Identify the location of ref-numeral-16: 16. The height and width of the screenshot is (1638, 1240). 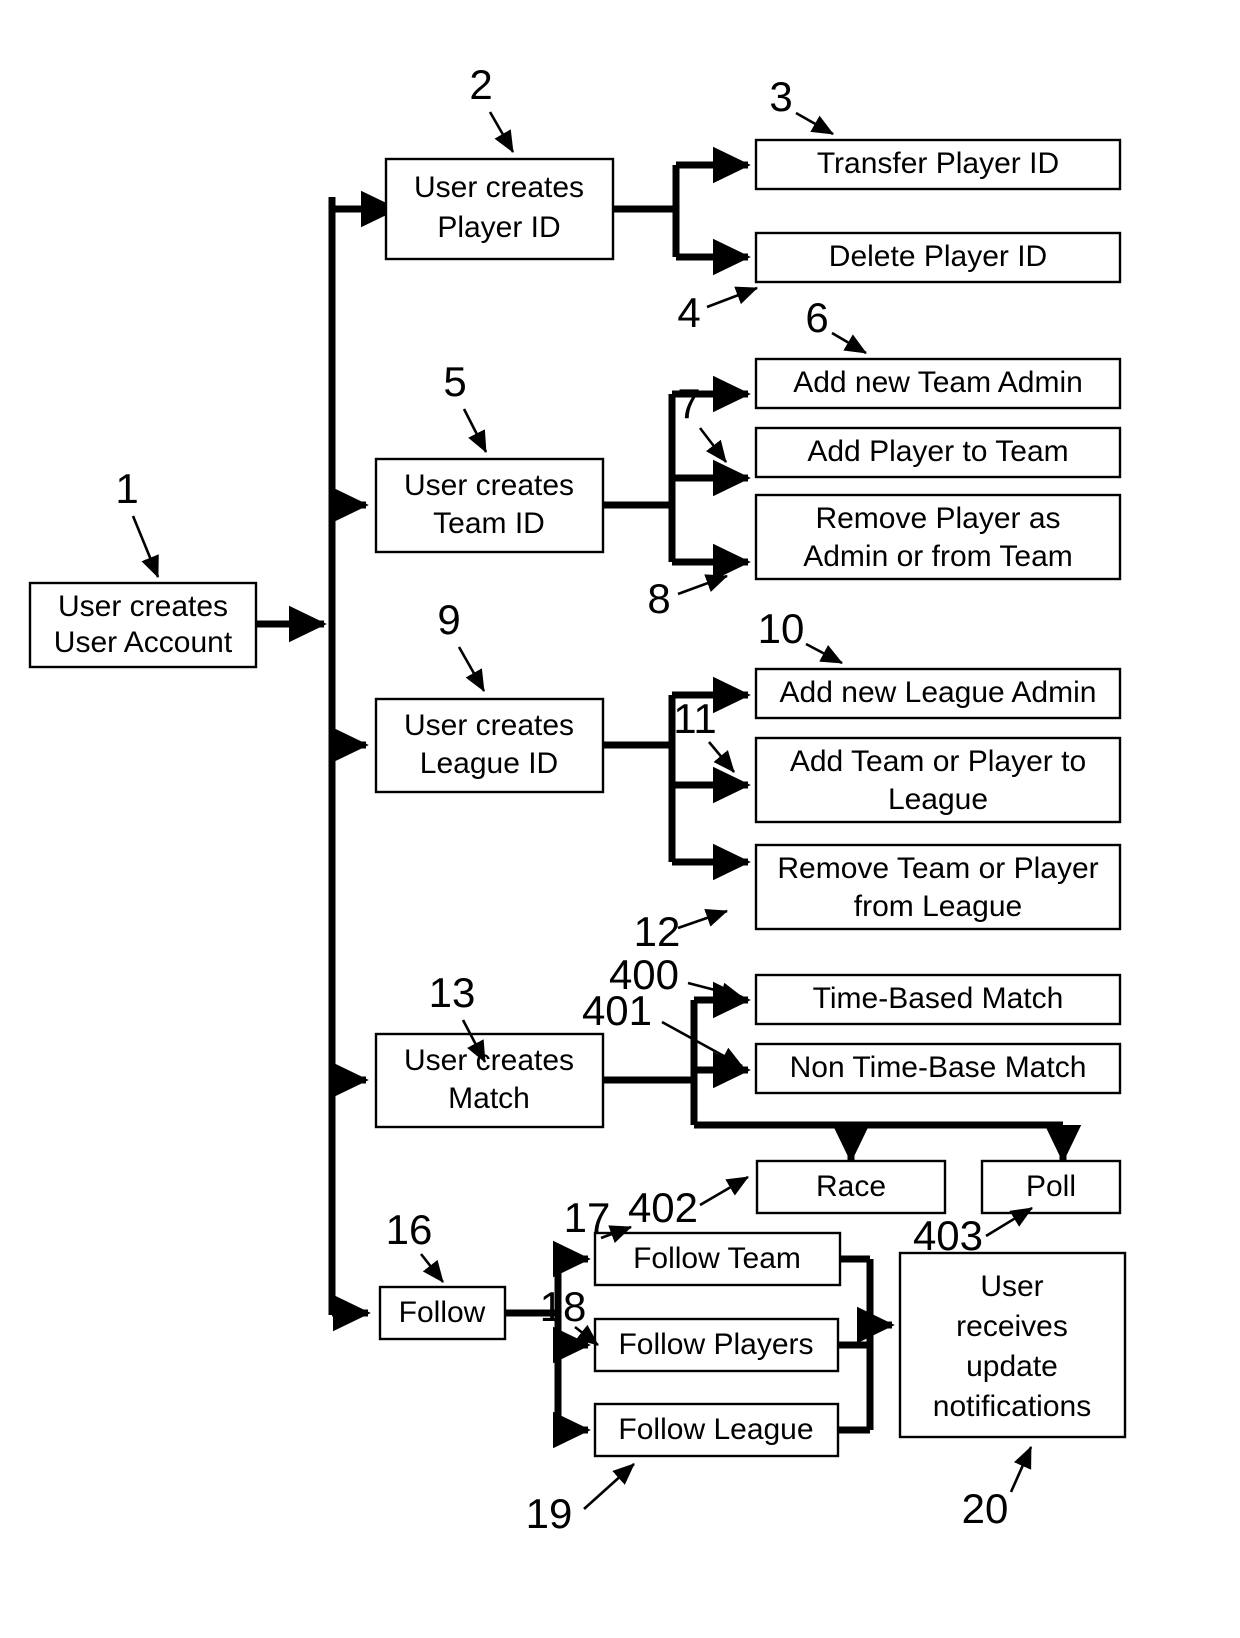
(415, 1244).